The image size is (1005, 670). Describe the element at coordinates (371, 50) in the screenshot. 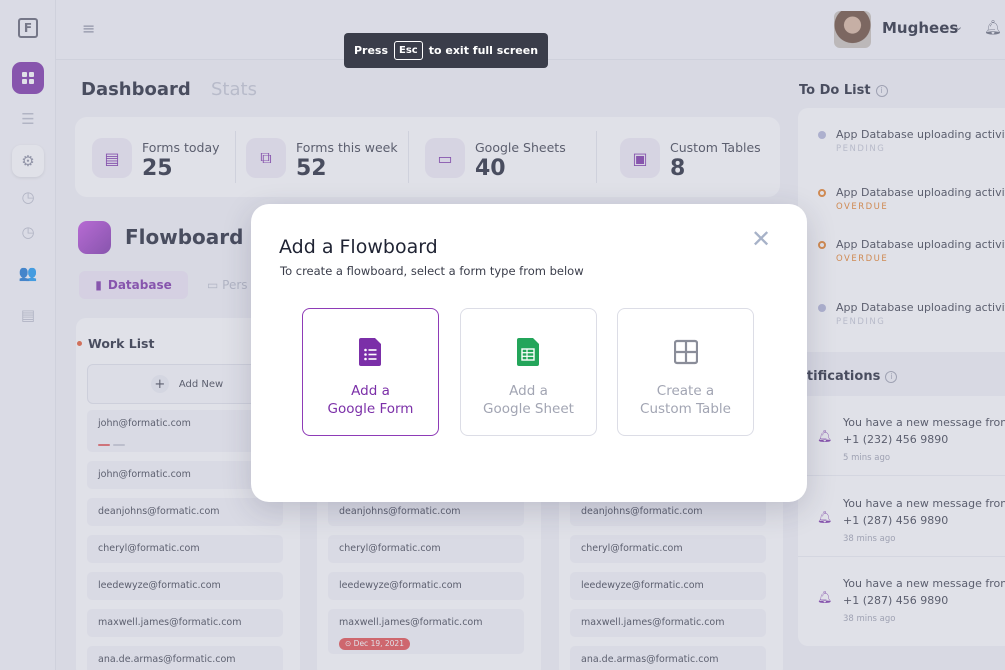

I see `fullscreen-press: Press` at that location.